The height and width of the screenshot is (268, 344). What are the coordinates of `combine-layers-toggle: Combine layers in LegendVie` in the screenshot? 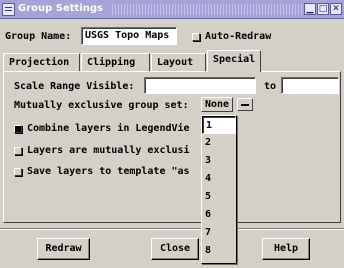 It's located at (102, 128).